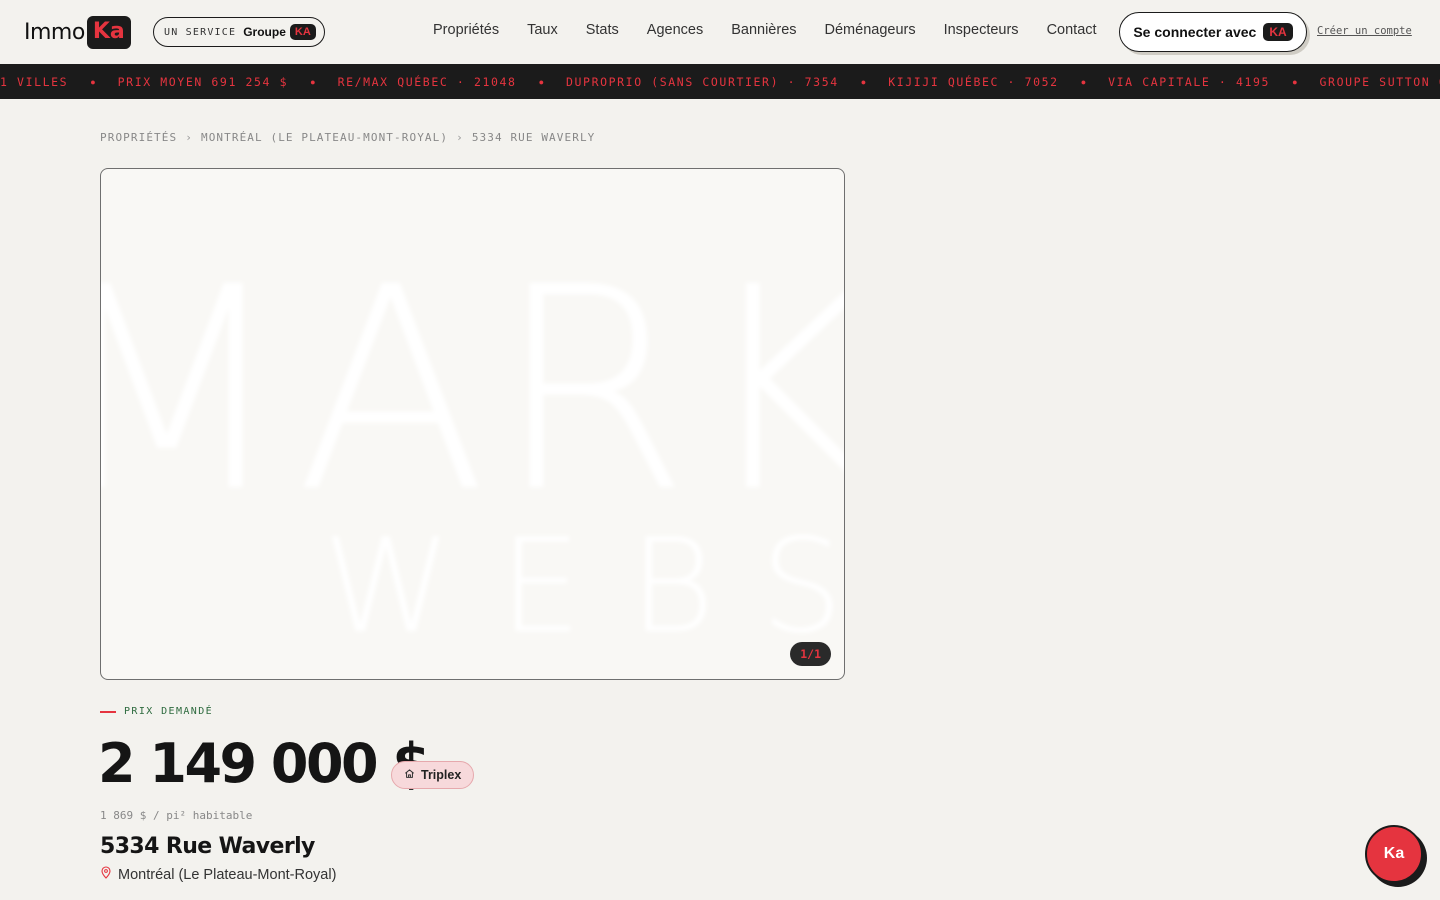 The height and width of the screenshot is (900, 1440). I want to click on ticker-item: RE/MAX QUÉBEC · 21048, so click(427, 81).